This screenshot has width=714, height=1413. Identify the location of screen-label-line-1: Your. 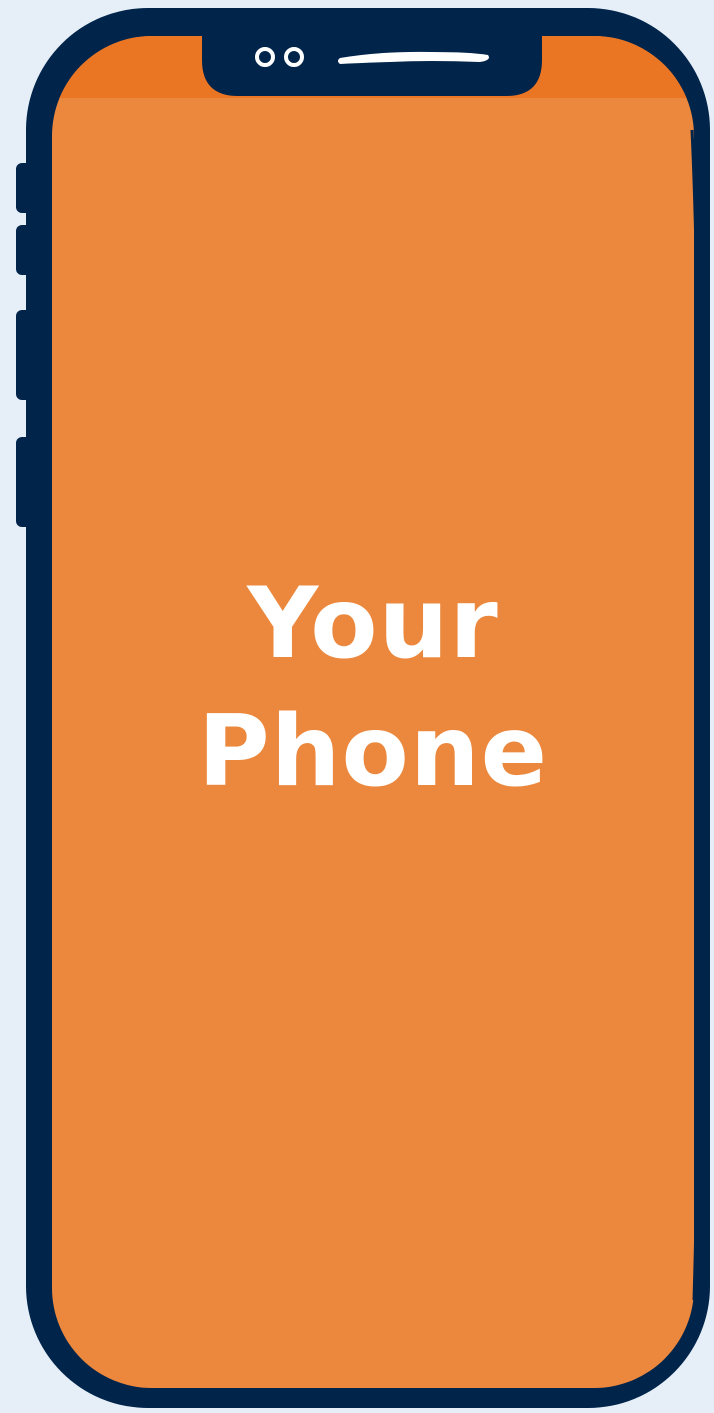
(373, 624).